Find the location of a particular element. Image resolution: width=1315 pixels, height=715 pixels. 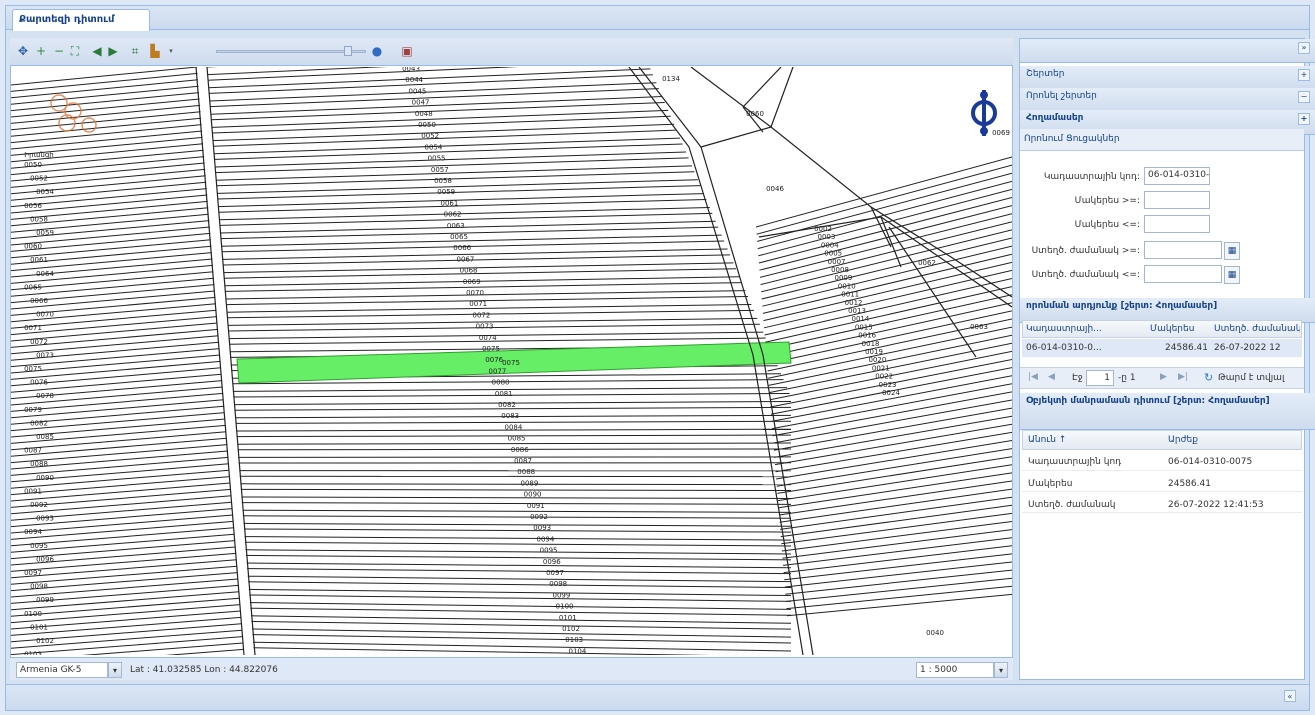

cadastral-input: 06-014-0310-0075 is located at coordinates (1177, 176).